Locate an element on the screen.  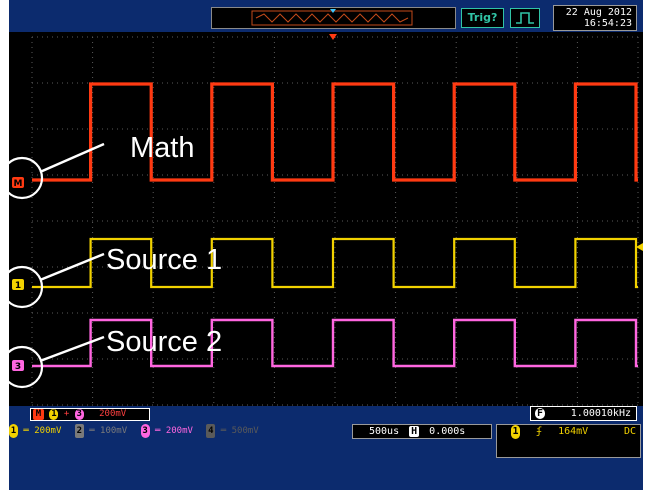
svg-text: 3 is located at coordinates (18, 367).